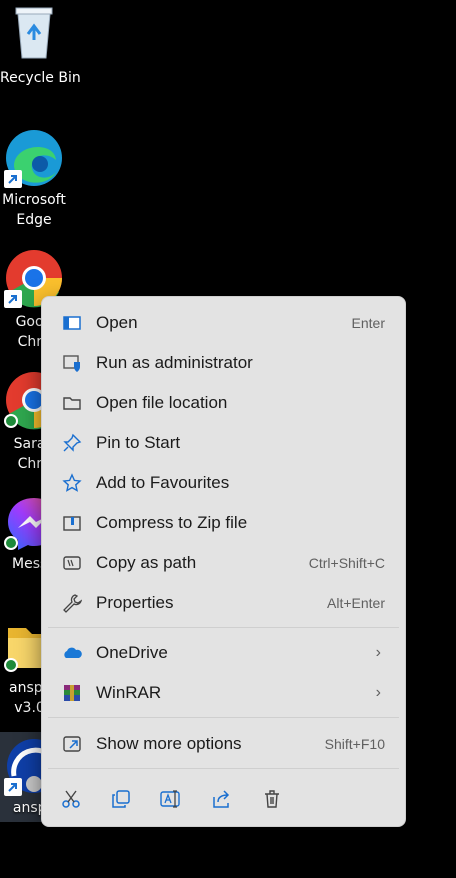 The width and height of the screenshot is (456, 878). I want to click on edge-label-line1: Microsoft, so click(34, 200).